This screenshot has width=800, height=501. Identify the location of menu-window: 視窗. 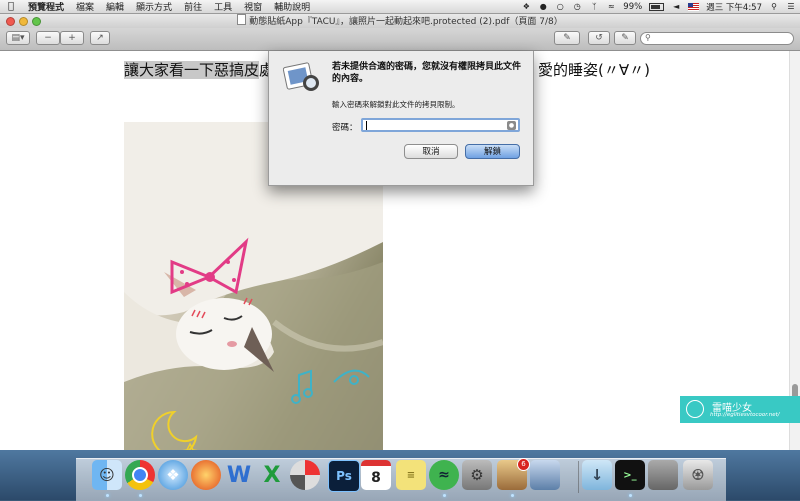
(253, 6).